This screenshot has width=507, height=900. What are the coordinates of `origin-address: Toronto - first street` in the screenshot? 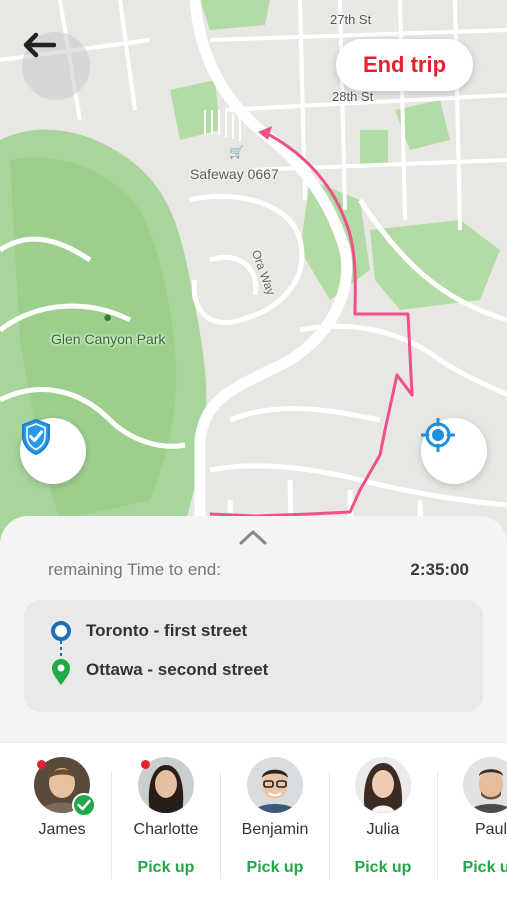 It's located at (167, 630).